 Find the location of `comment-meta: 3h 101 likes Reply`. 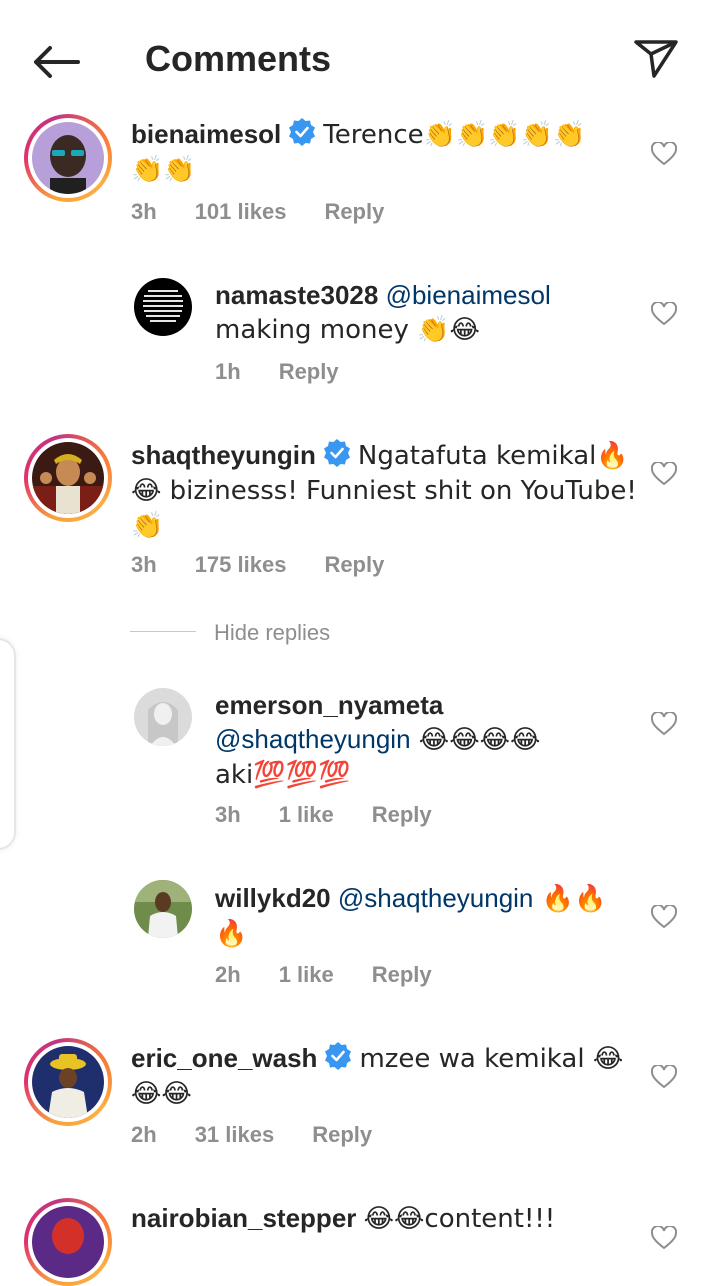

comment-meta: 3h 101 likes Reply is located at coordinates (276, 212).